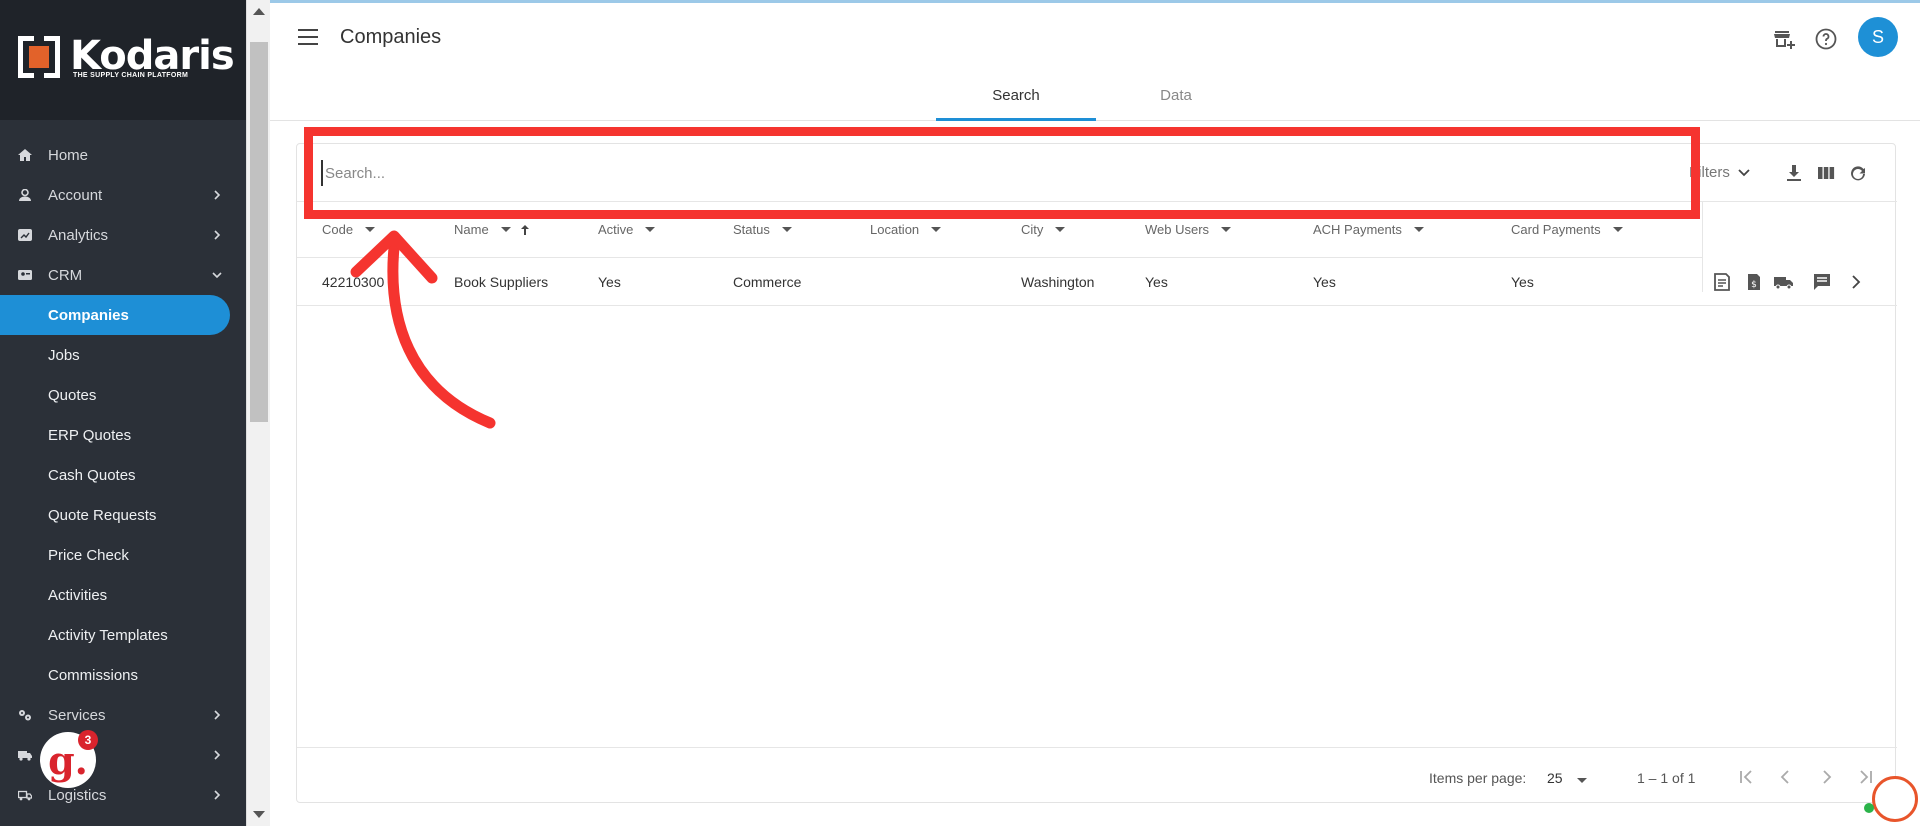  I want to click on sidebar-item-label: Home, so click(68, 155).